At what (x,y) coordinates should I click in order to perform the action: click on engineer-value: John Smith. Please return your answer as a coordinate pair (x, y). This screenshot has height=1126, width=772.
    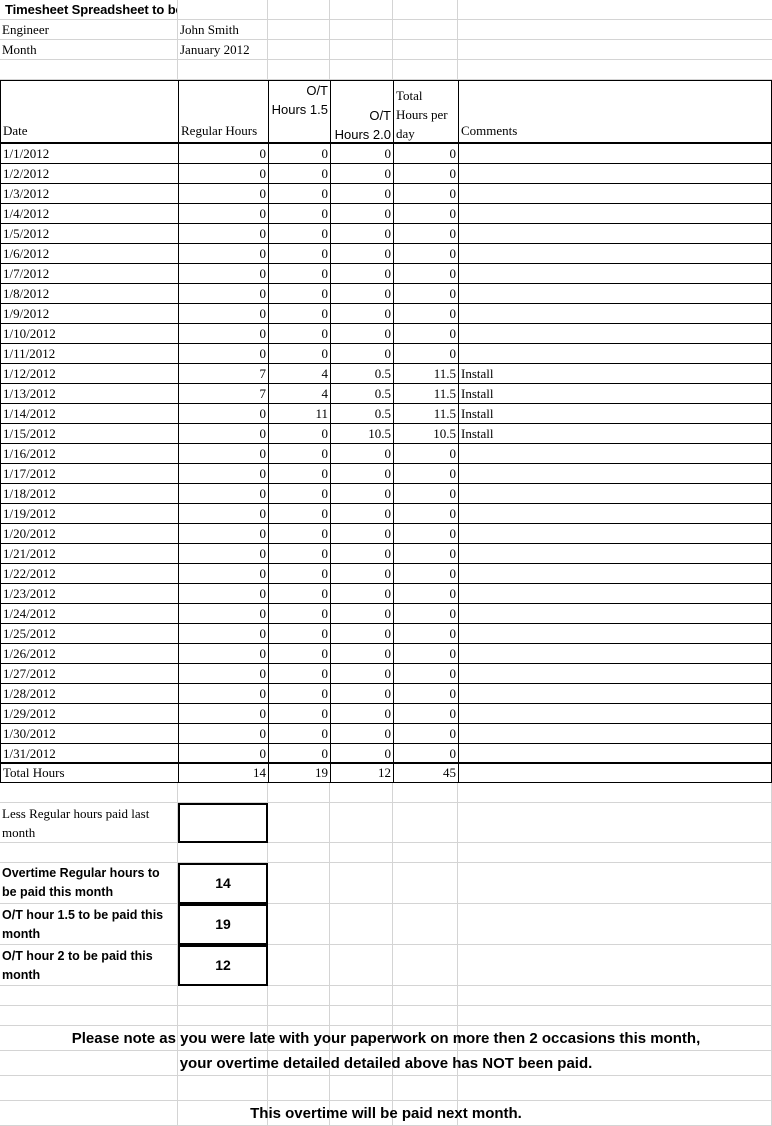
    Looking at the image, I should click on (223, 30).